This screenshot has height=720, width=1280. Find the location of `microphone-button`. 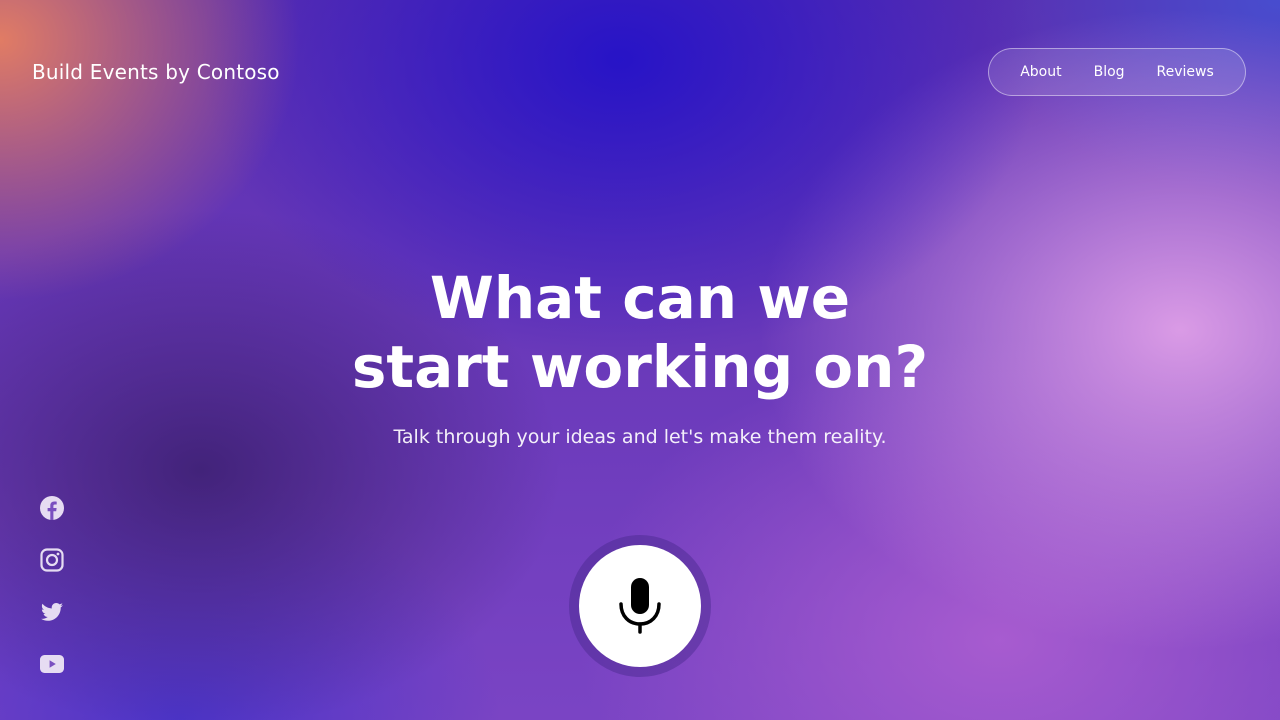

microphone-button is located at coordinates (640, 606).